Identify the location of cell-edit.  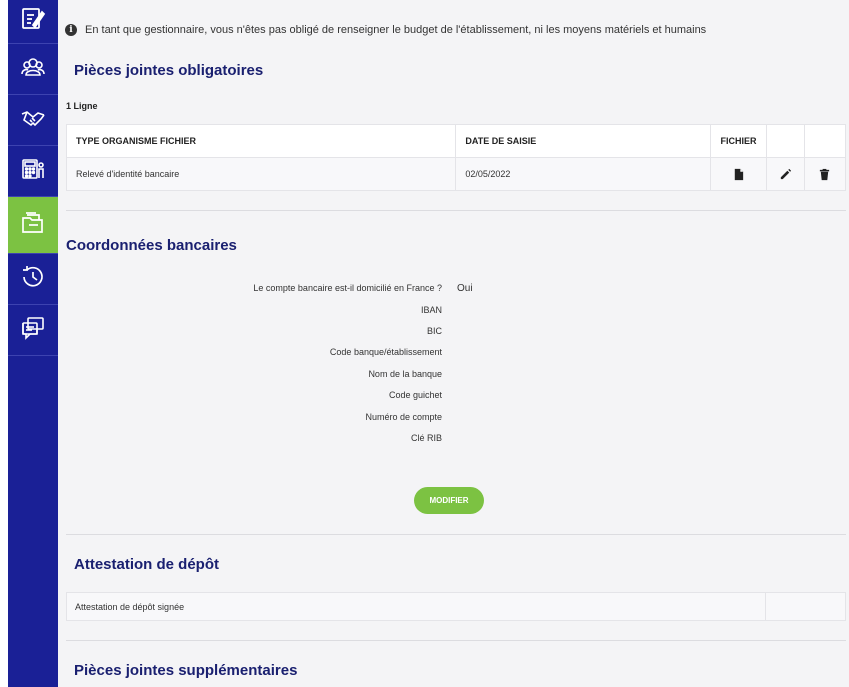
(785, 174).